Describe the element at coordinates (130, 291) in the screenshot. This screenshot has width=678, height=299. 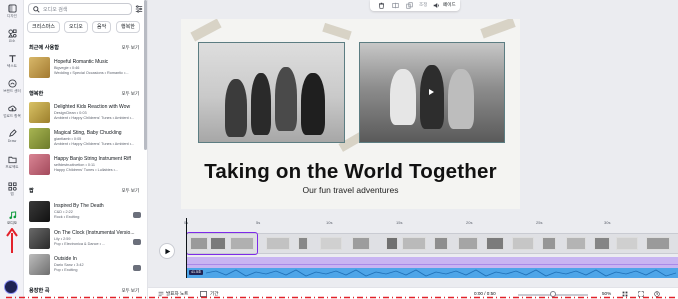
I see `see-all-epic: 모두 보기` at that location.